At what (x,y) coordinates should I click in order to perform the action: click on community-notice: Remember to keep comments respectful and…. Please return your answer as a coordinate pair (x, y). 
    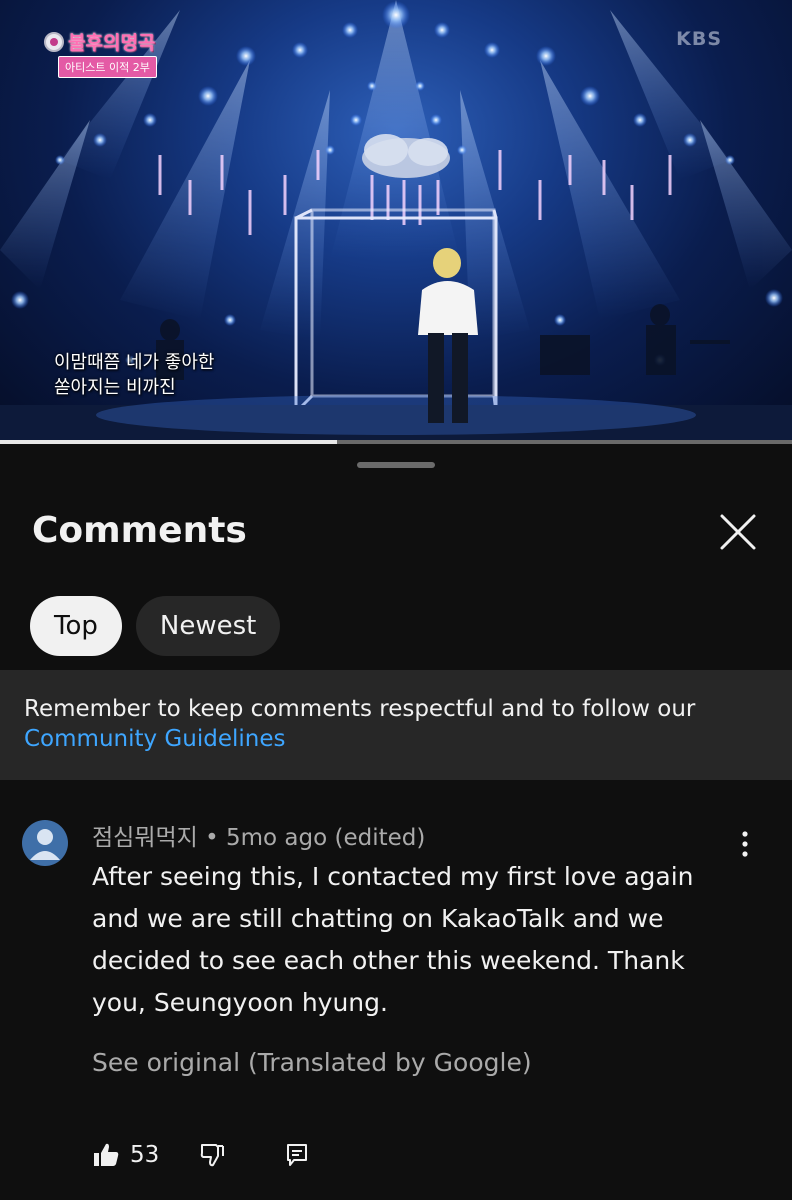
    Looking at the image, I should click on (396, 725).